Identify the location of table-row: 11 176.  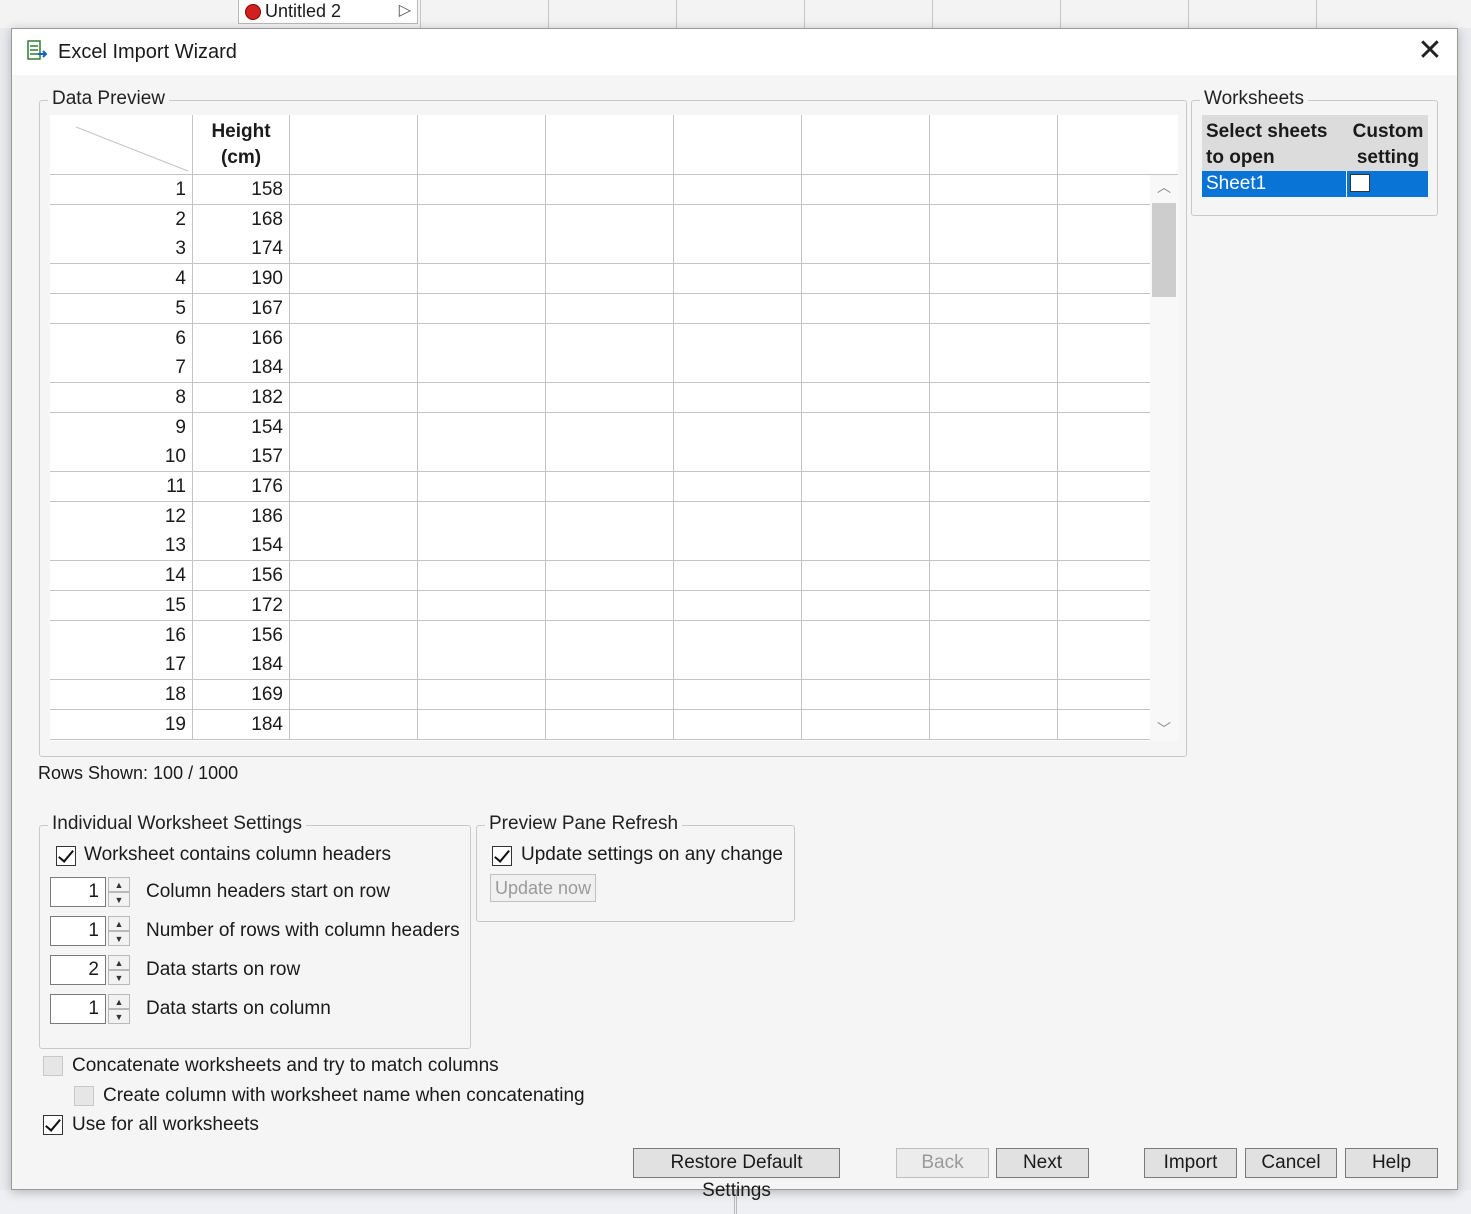
(600, 487).